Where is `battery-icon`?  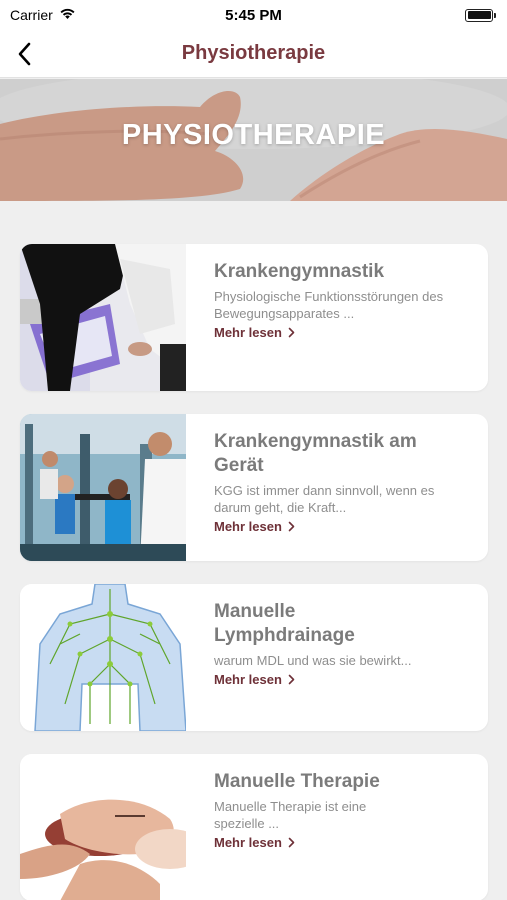
battery-icon is located at coordinates (480, 15).